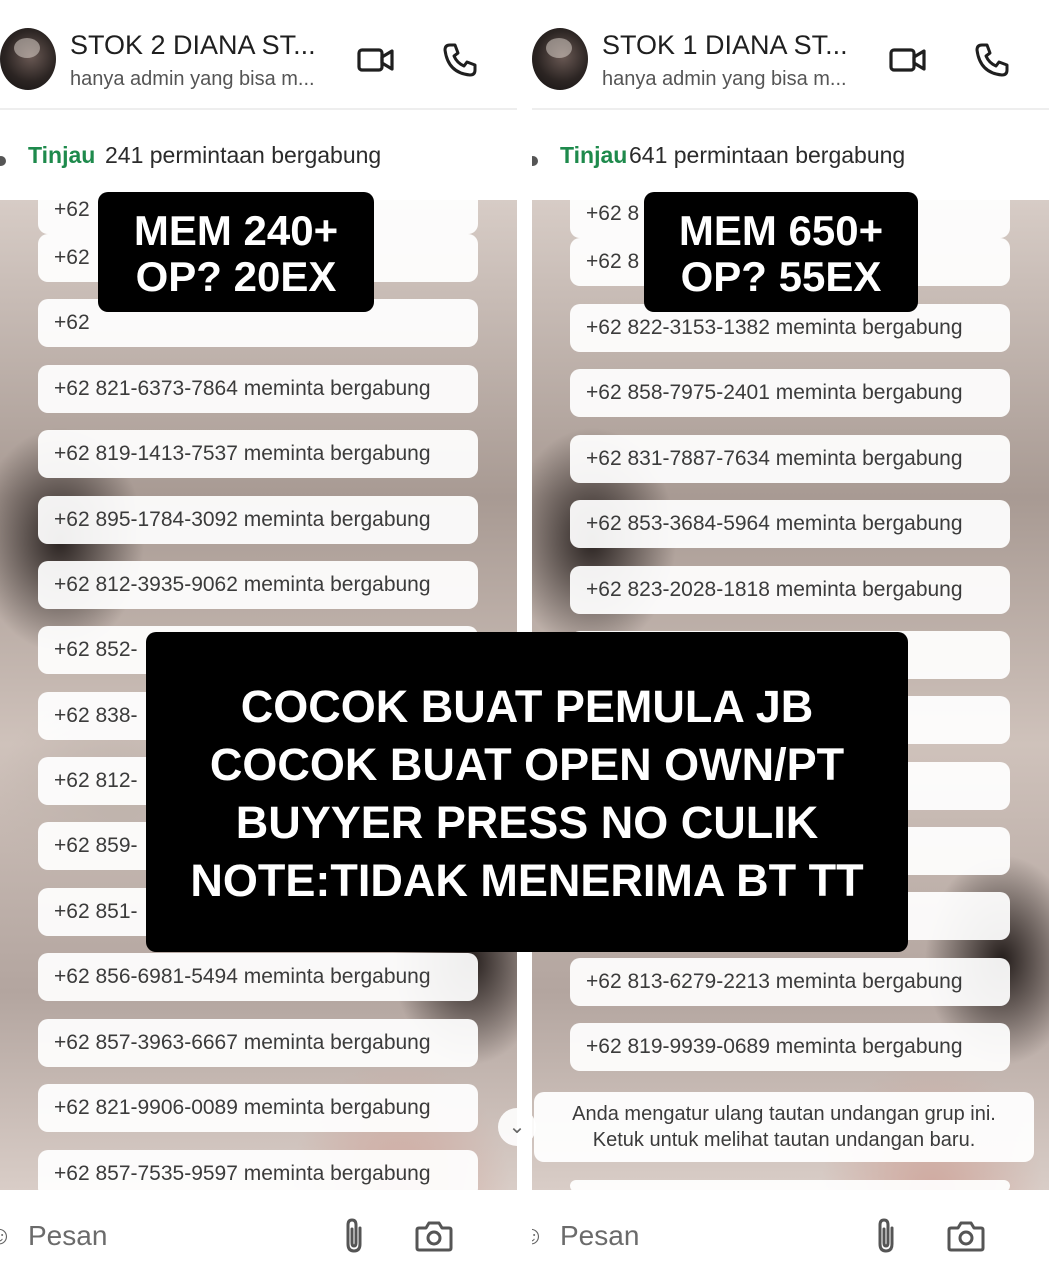 The image size is (1049, 1280). I want to click on list-item: +62 813-6279-2213 meminta bergabung, so click(790, 982).